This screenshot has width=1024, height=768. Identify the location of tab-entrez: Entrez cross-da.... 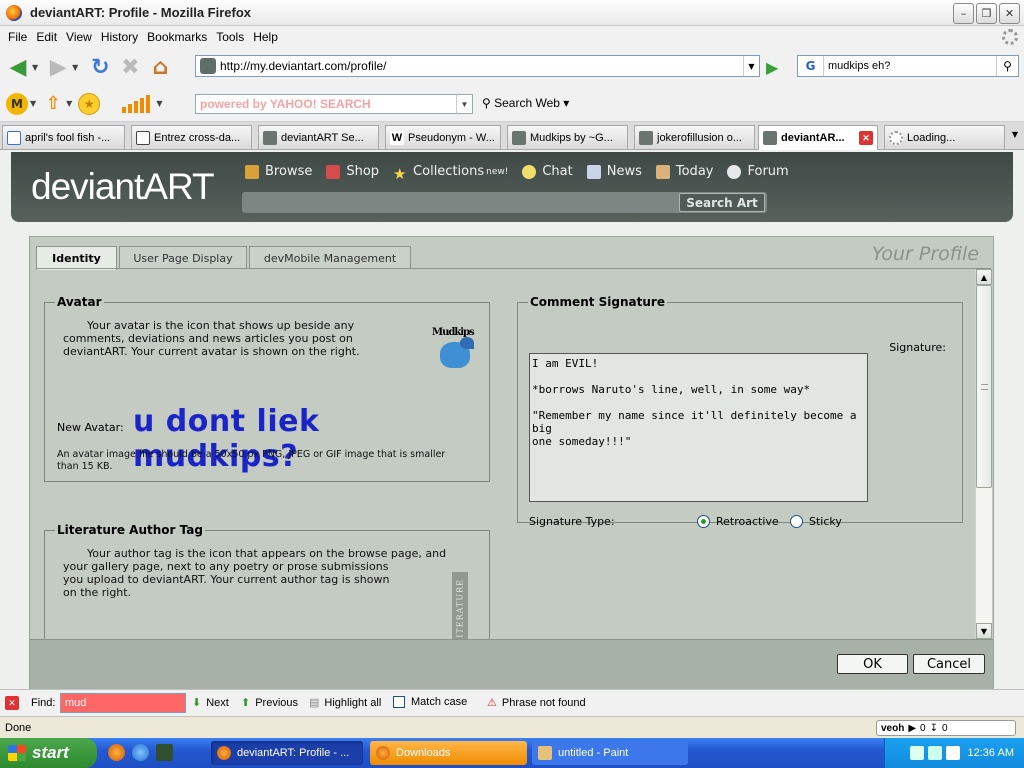
(191, 137).